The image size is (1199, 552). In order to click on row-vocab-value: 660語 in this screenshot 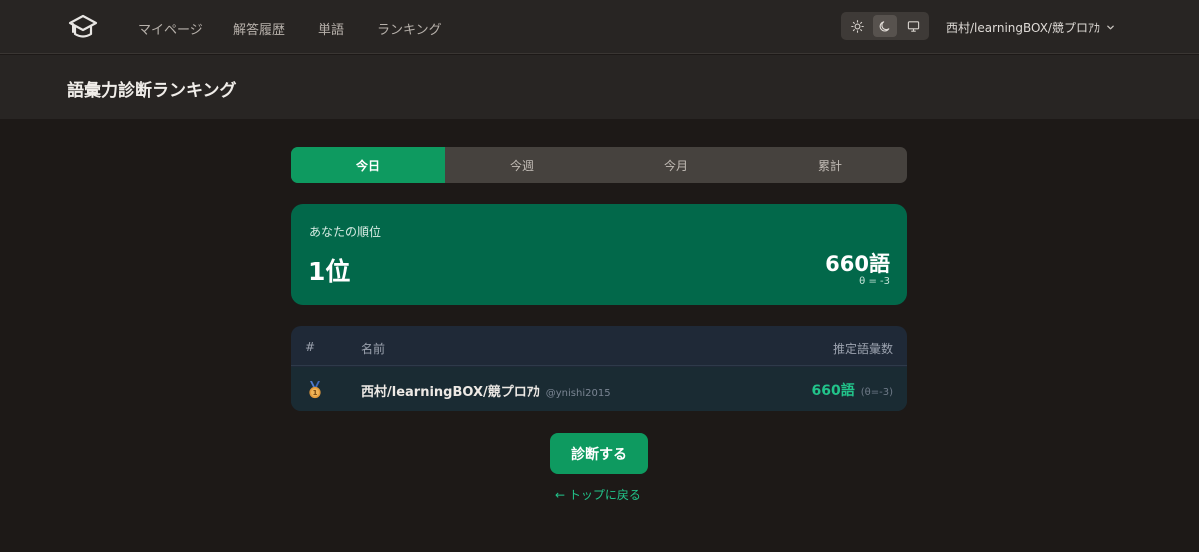, I will do `click(833, 391)`.